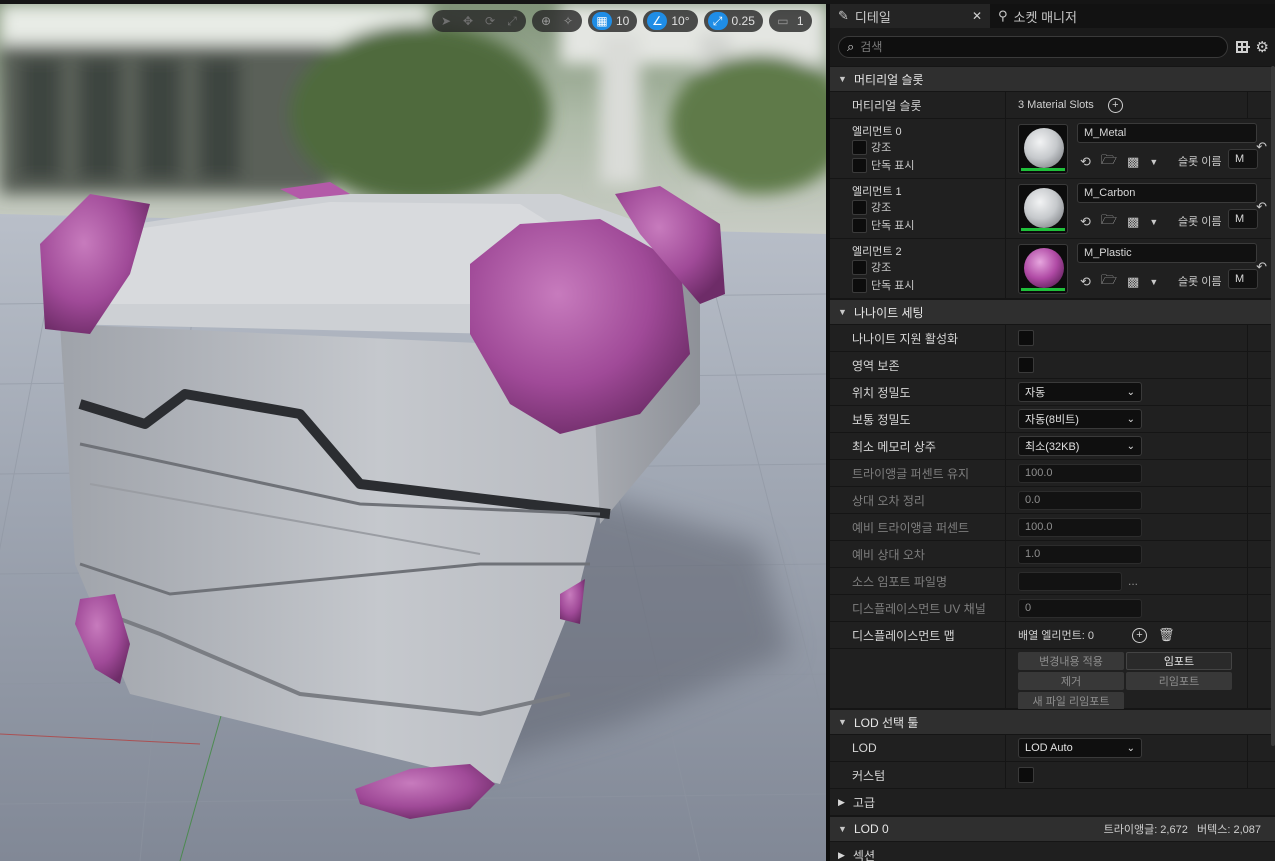  Describe the element at coordinates (1052, 802) in the screenshot. I see `advanced-row: ▶ 고급` at that location.